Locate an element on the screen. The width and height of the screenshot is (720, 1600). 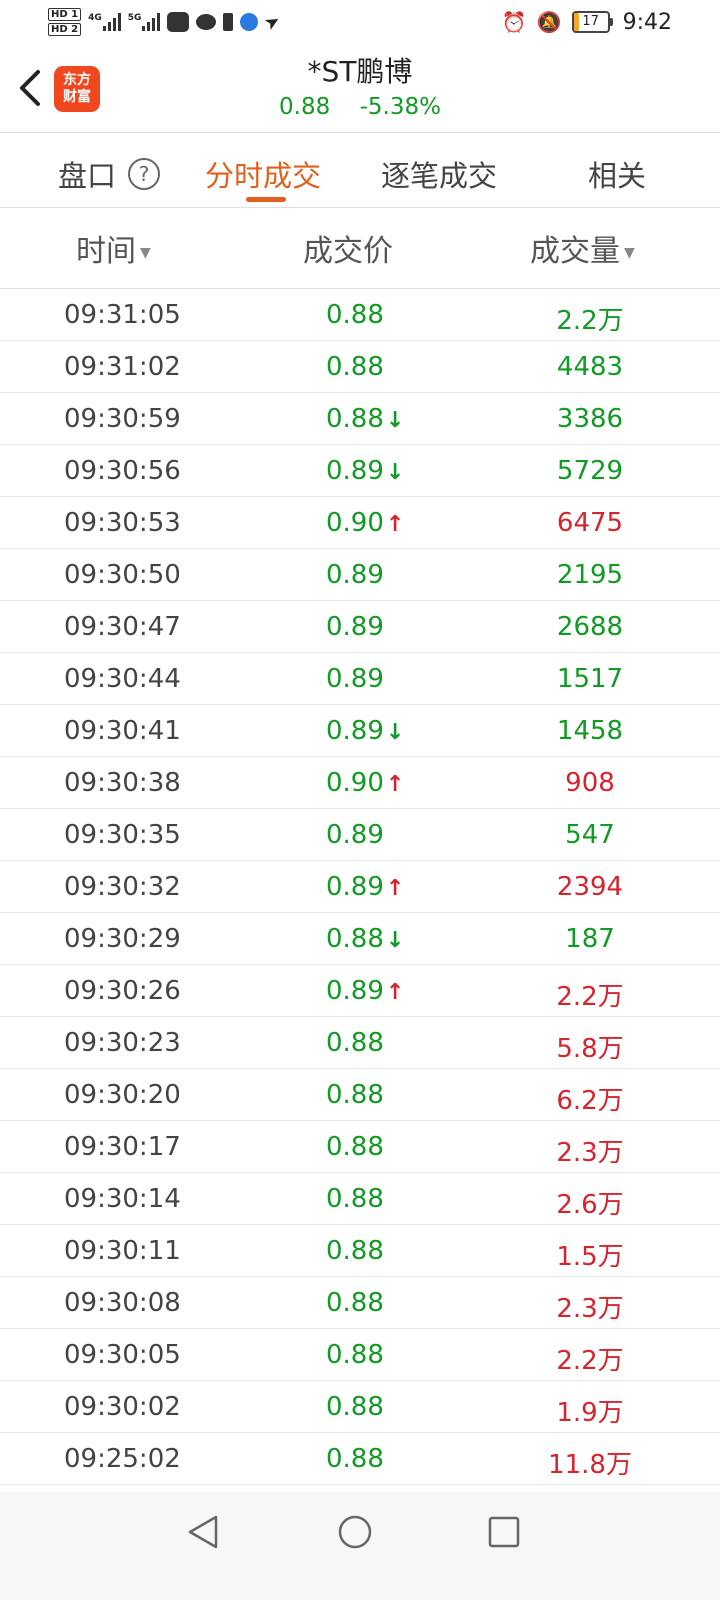
table-row: 09:31:05 0.88 2.2万 is located at coordinates (360, 315).